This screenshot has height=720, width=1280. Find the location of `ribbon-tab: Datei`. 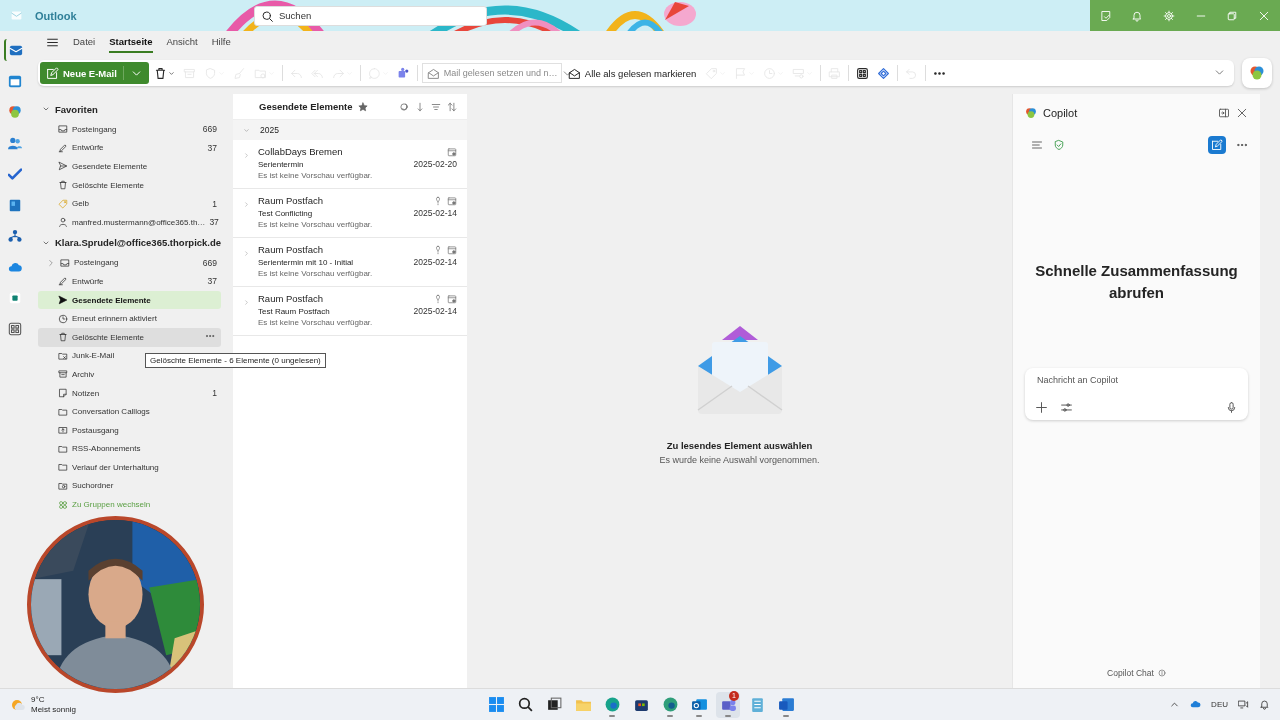

ribbon-tab: Datei is located at coordinates (84, 42).